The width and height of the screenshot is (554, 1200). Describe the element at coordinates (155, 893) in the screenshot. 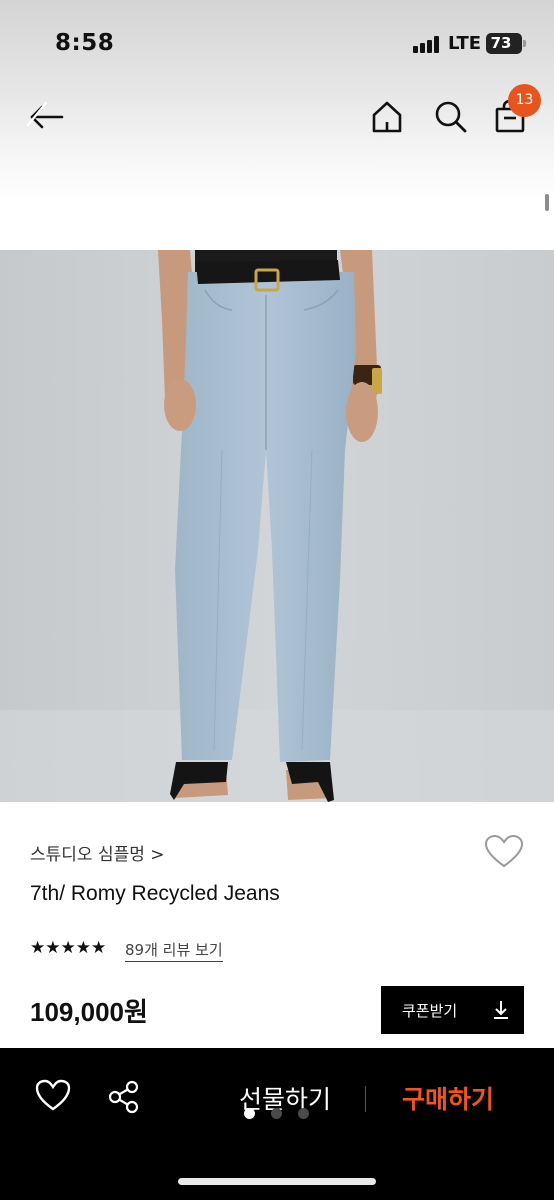

I see `product-name: 7th/ Romy Recycled Jeans` at that location.